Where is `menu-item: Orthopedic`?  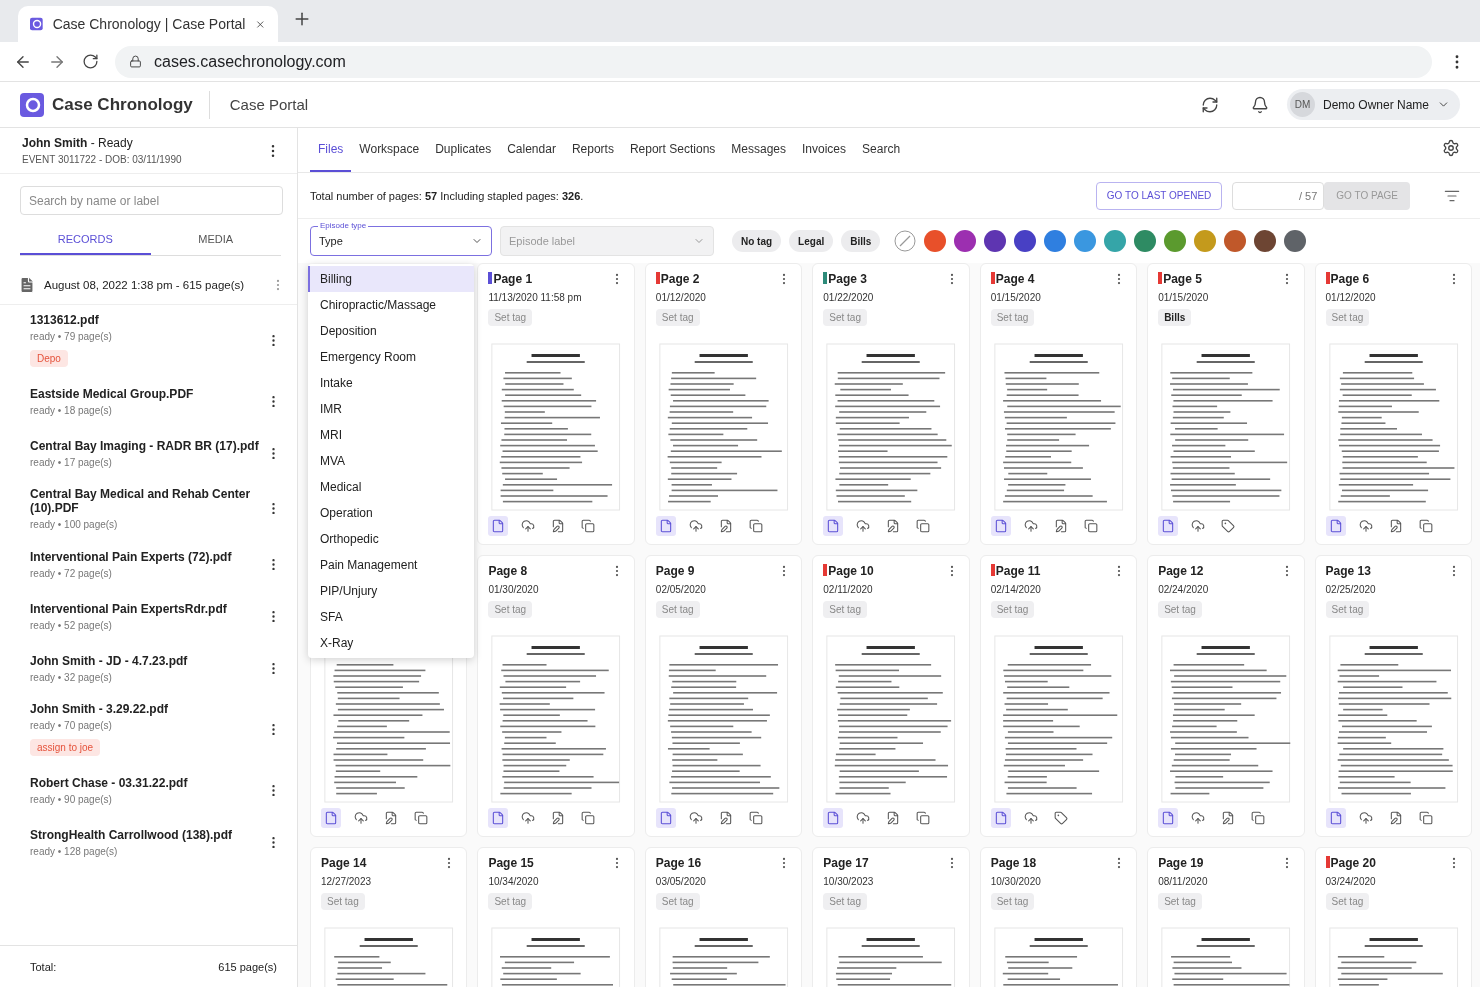 menu-item: Orthopedic is located at coordinates (391, 539).